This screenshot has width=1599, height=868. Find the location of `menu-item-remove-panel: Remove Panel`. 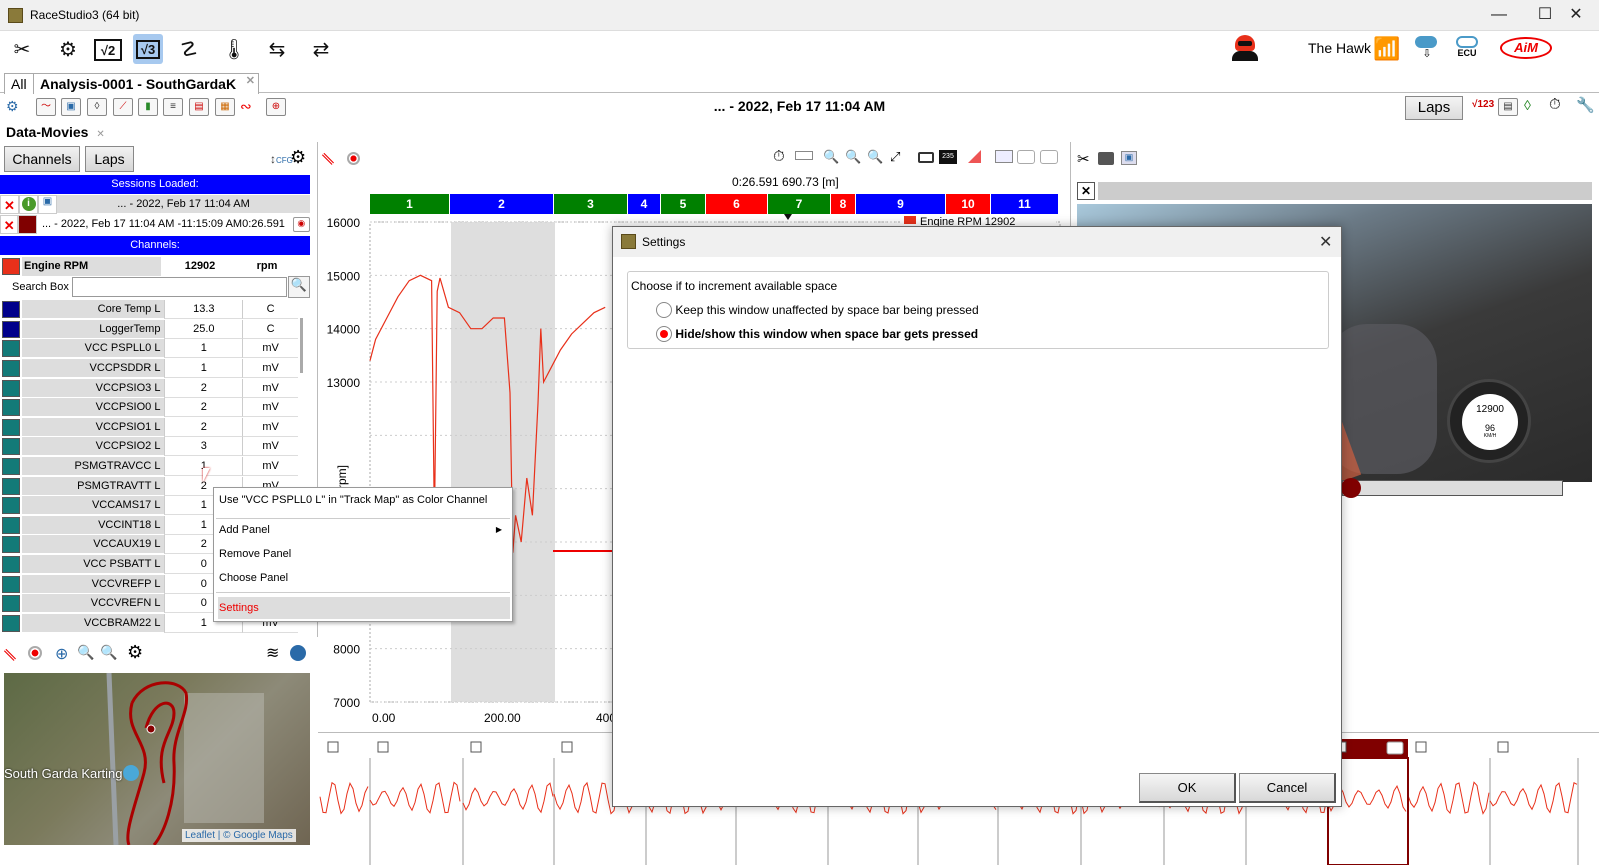

menu-item-remove-panel: Remove Panel is located at coordinates (364, 554).